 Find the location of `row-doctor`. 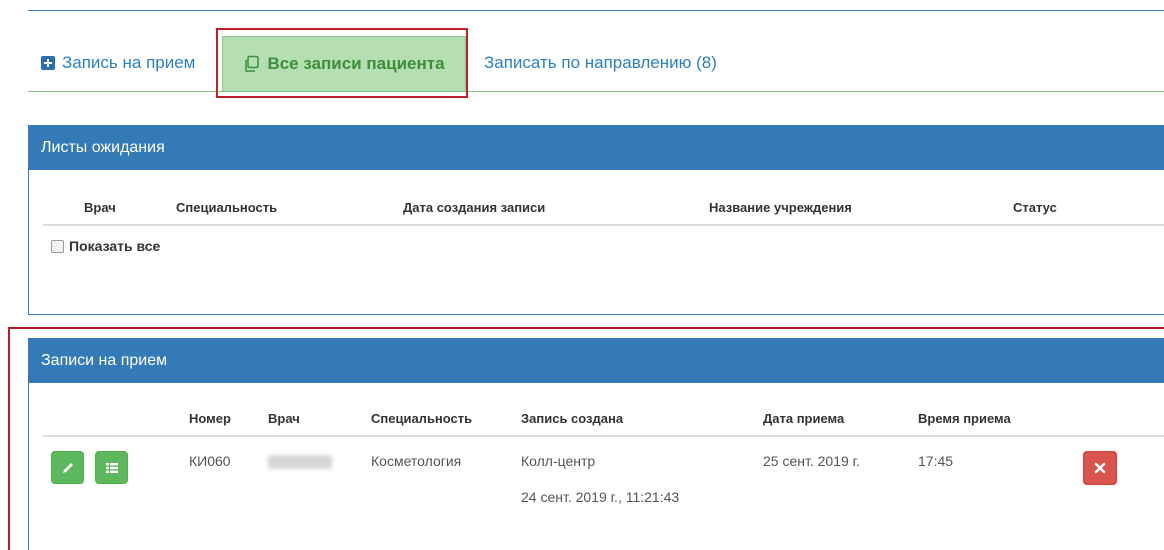

row-doctor is located at coordinates (300, 462).